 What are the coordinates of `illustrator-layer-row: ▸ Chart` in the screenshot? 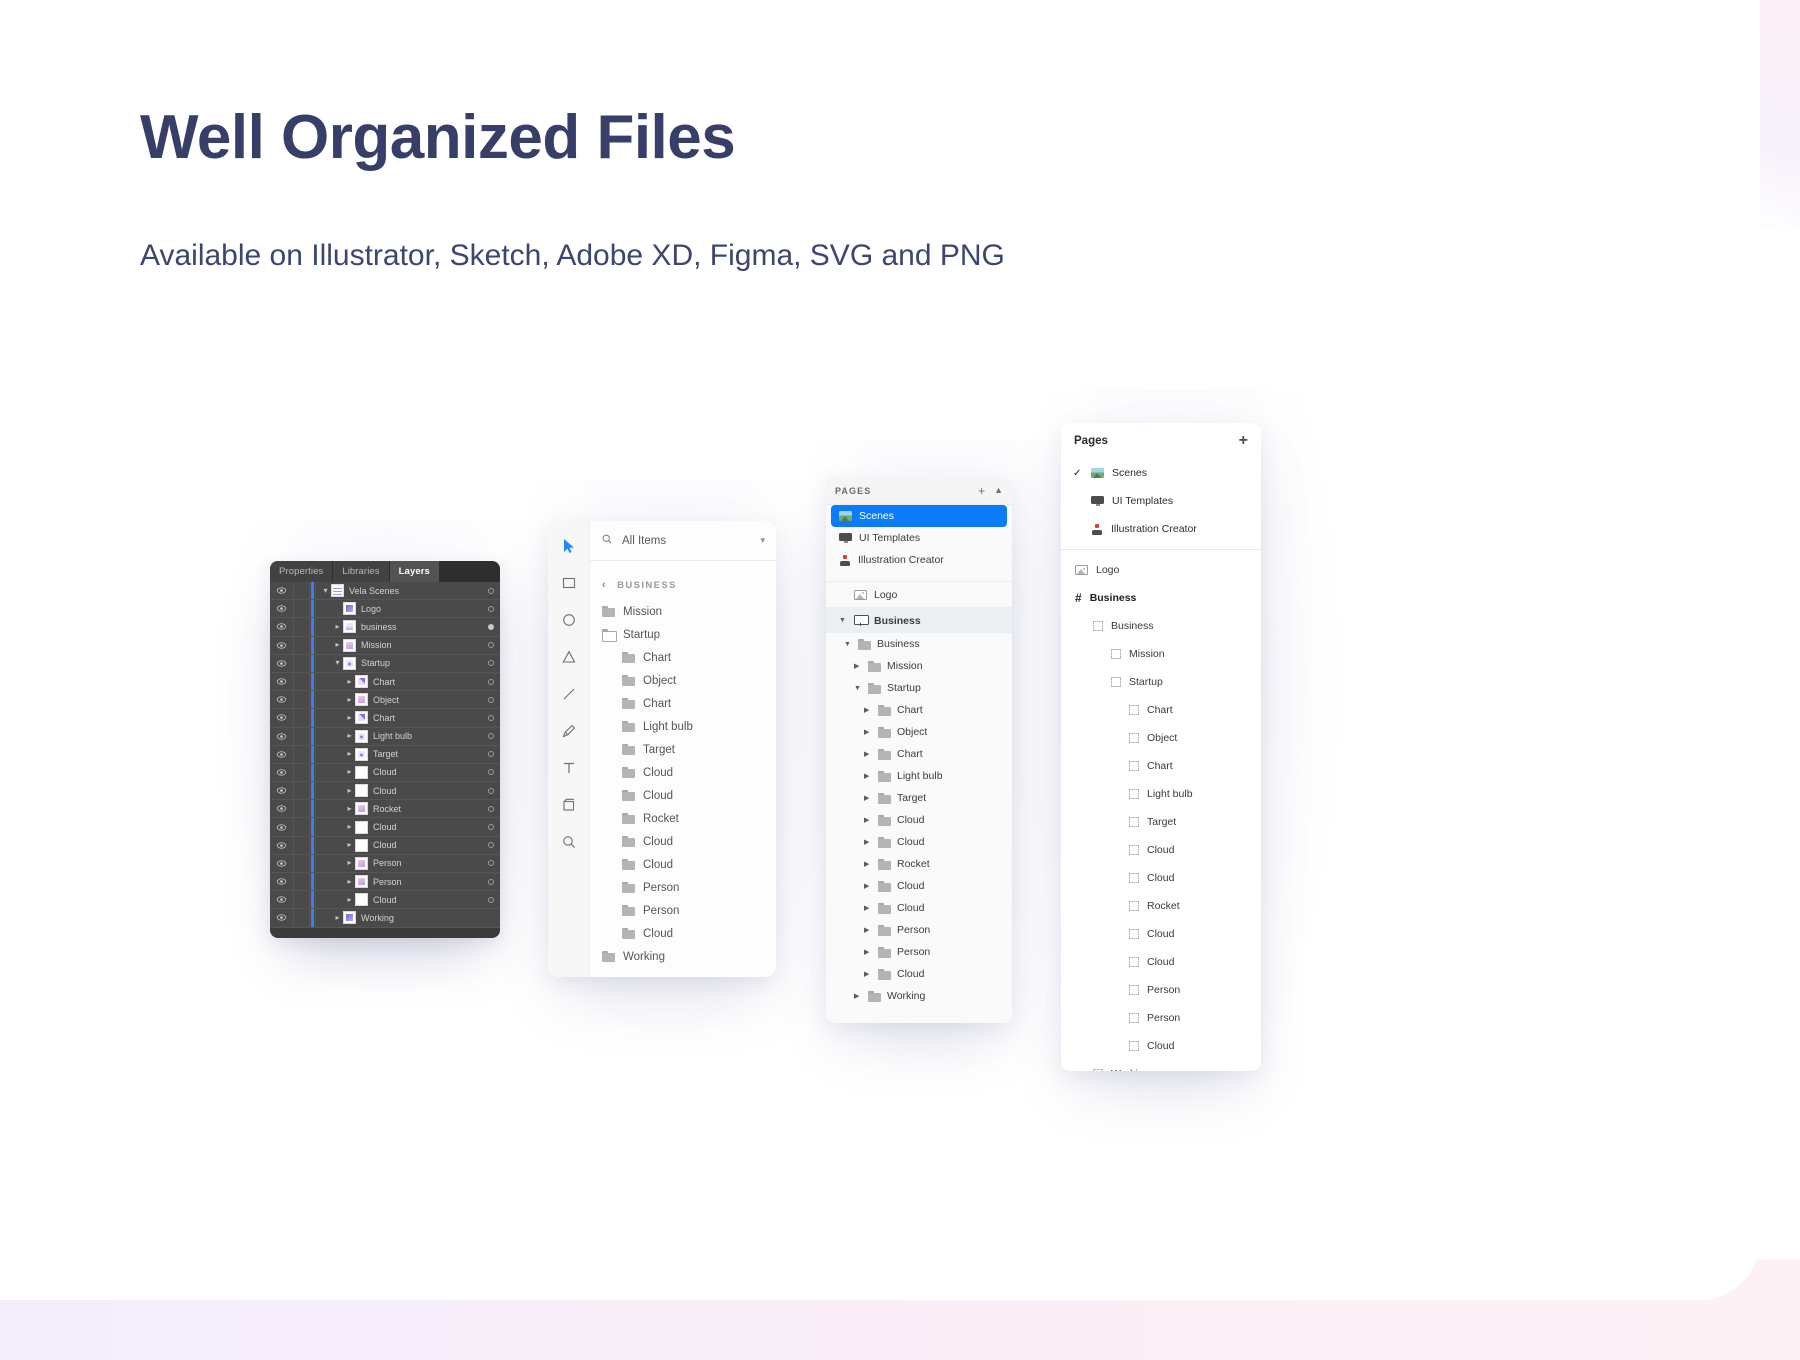 It's located at (385, 718).